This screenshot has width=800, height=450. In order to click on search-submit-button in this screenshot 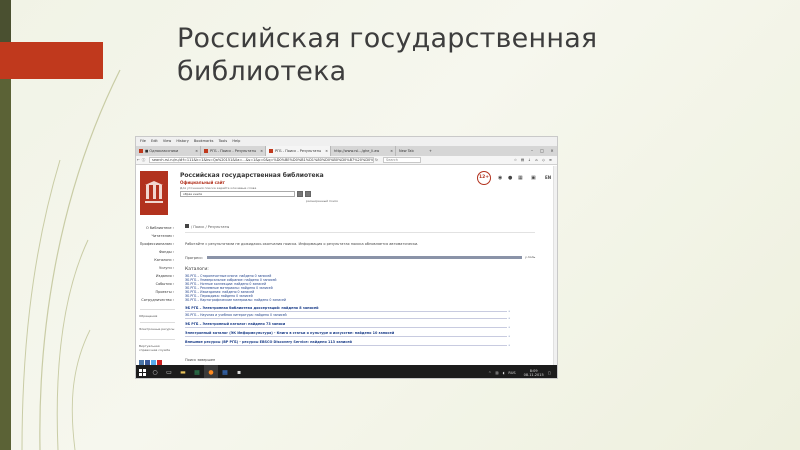, I will do `click(300, 194)`.